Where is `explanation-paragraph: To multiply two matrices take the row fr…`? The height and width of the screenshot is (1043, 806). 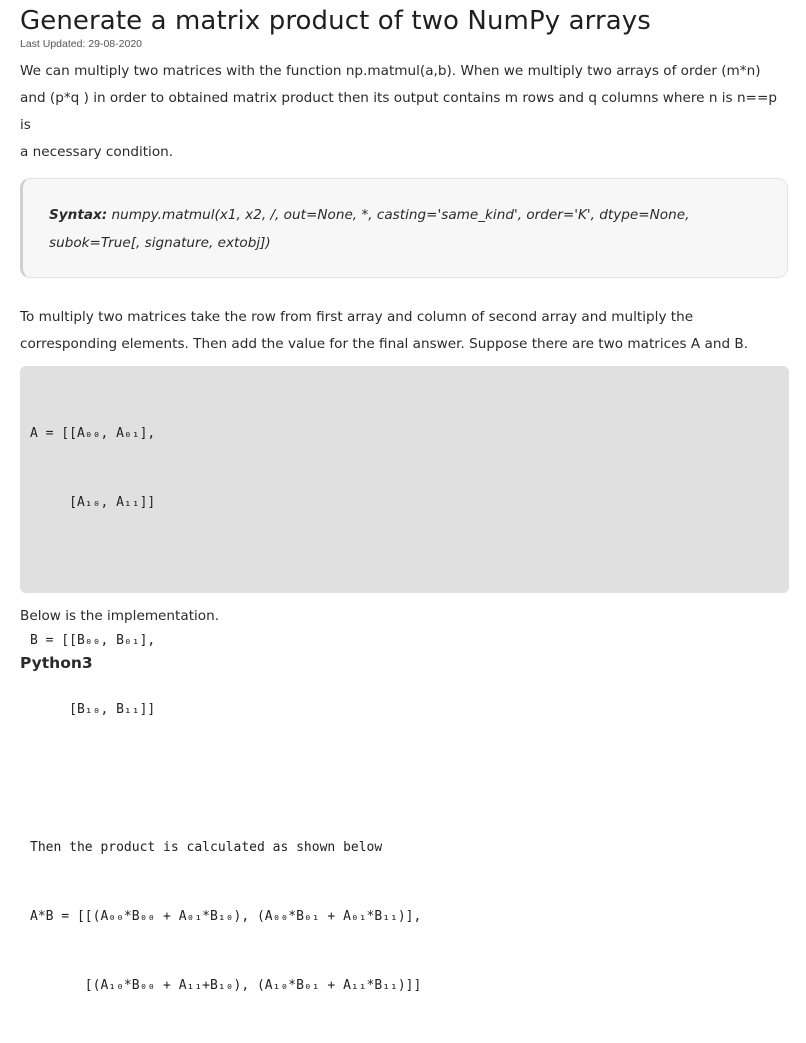
explanation-paragraph: To multiply two matrices take the row fr… is located at coordinates (405, 331).